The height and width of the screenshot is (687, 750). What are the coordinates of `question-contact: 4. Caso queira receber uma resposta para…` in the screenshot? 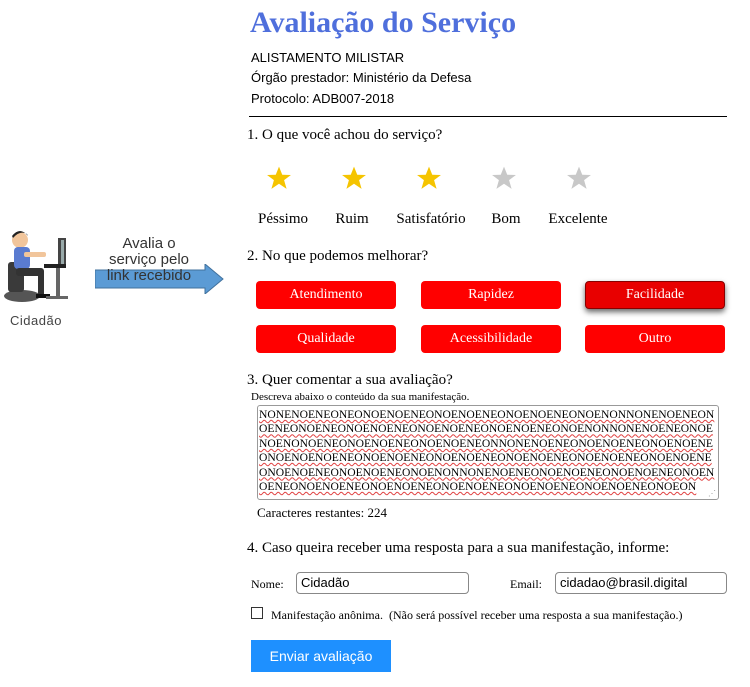 It's located at (458, 548).